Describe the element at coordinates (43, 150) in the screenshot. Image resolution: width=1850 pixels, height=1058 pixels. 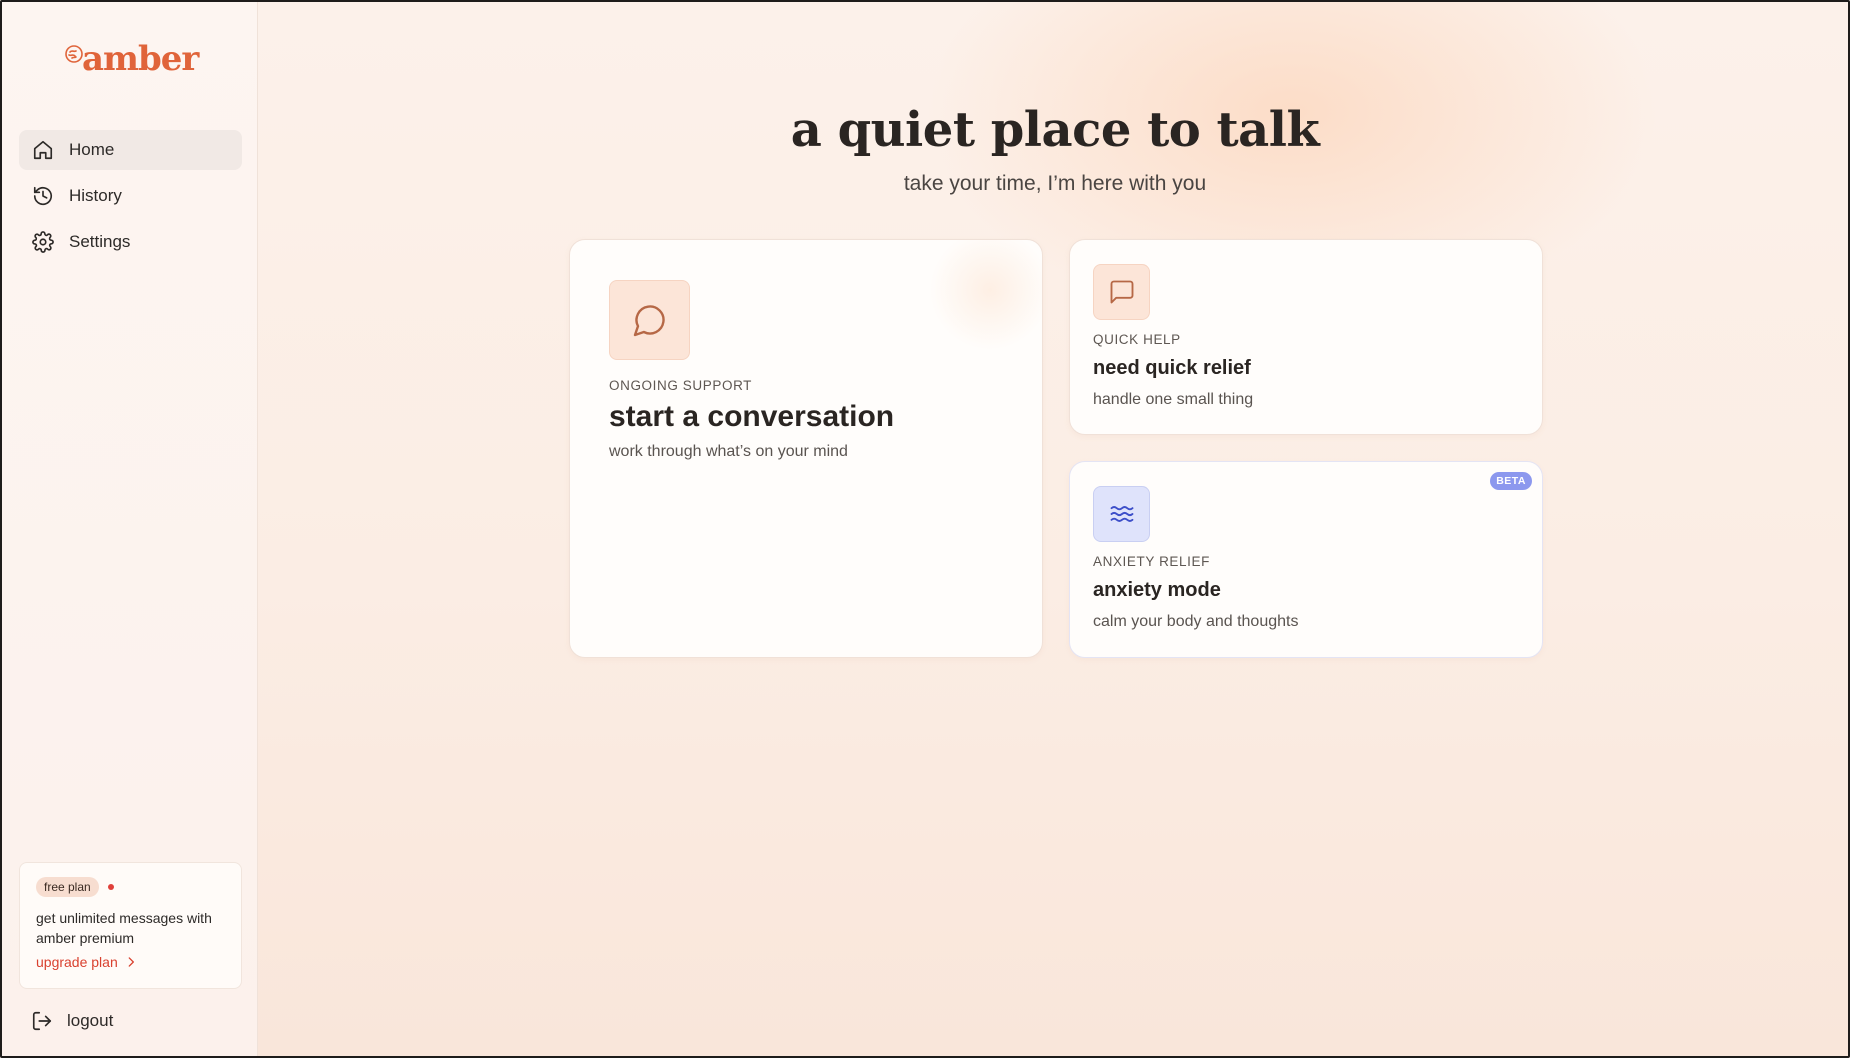
I see `home-icon` at that location.